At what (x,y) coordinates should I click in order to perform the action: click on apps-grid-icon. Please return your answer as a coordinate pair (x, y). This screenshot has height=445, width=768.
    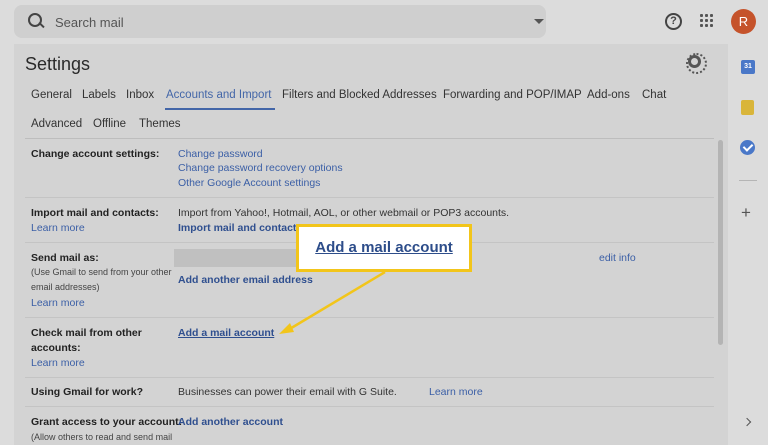
    Looking at the image, I should click on (707, 21).